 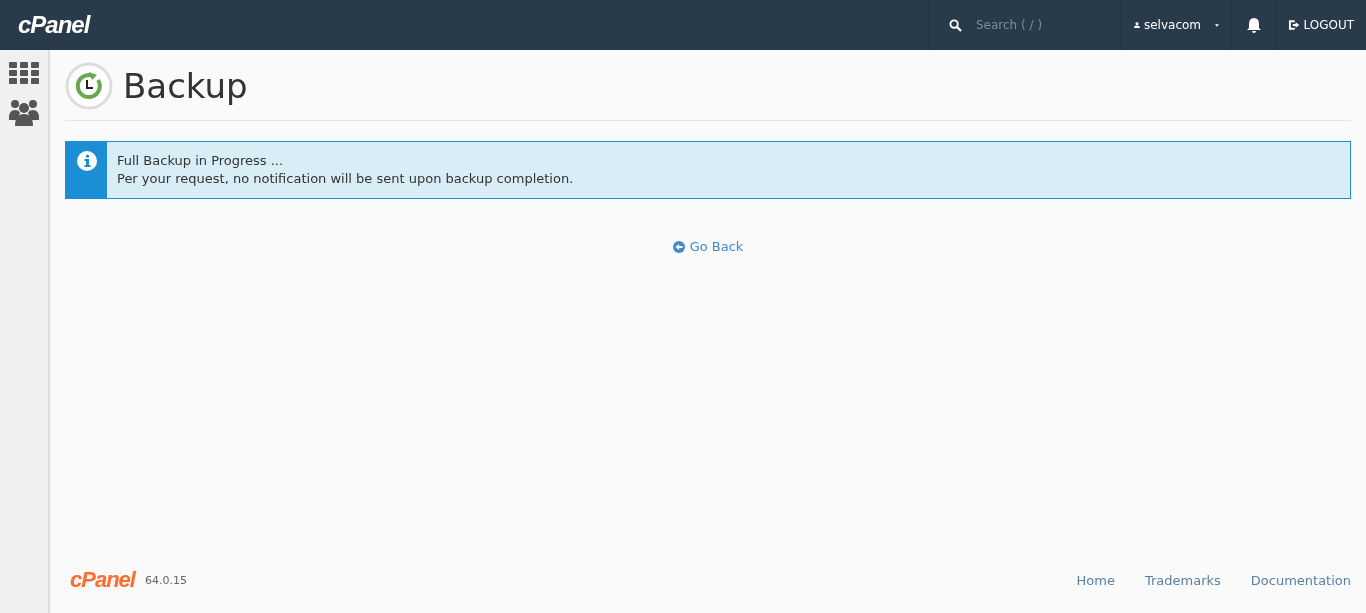 What do you see at coordinates (24, 112) in the screenshot?
I see `users-icon` at bounding box center [24, 112].